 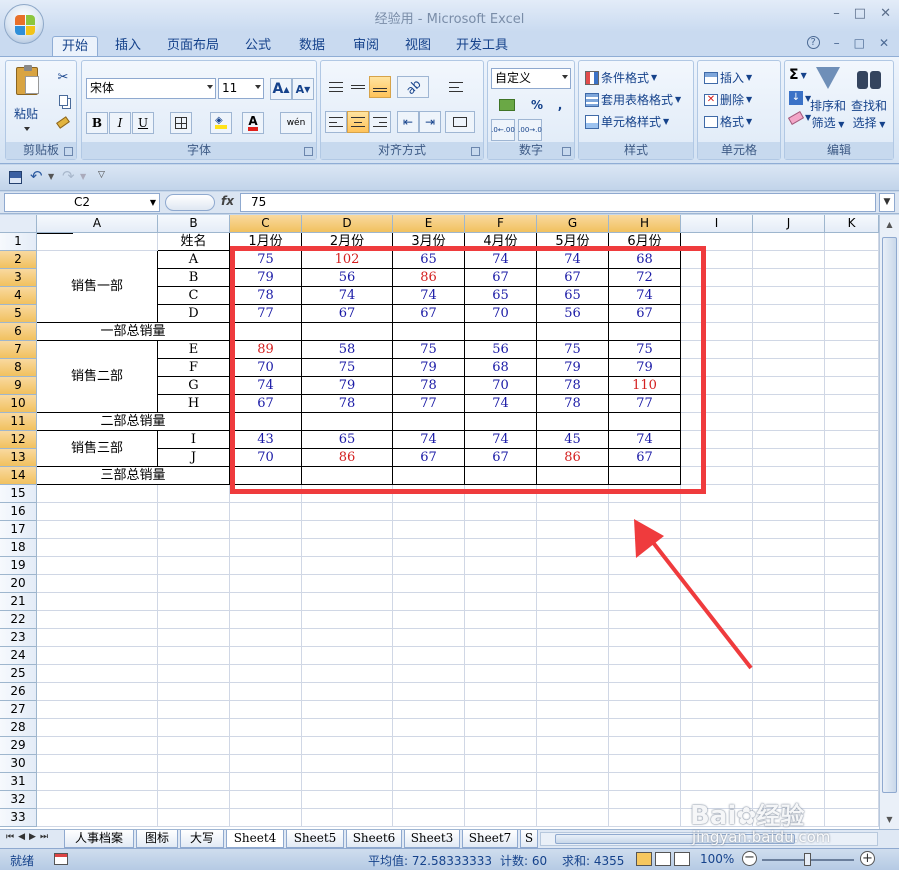 I want to click on decrease-decimal-button: .00→.0, so click(x=530, y=130).